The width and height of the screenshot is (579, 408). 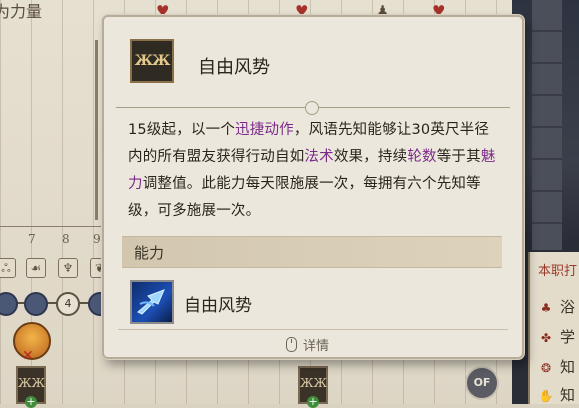 What do you see at coordinates (558, 337) in the screenshot?
I see `side-panel-row: ✤ 学` at bounding box center [558, 337].